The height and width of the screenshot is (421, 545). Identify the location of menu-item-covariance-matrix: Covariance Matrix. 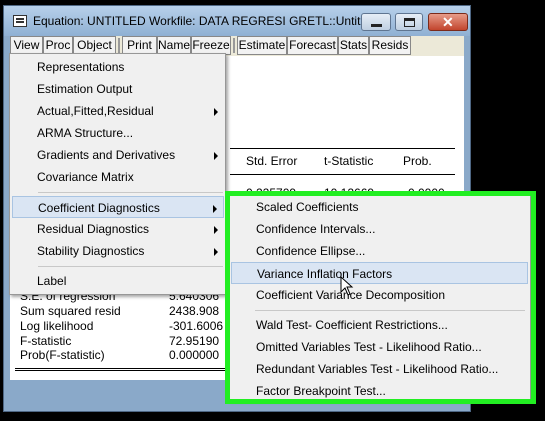
(118, 177).